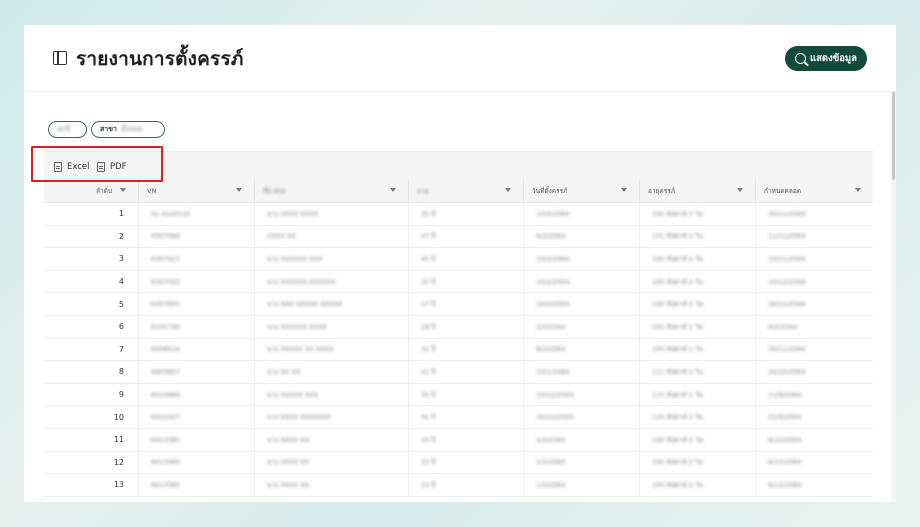 Image resolution: width=920 pixels, height=527 pixels. I want to click on year-filter-chip: ทุกปี, so click(67, 129).